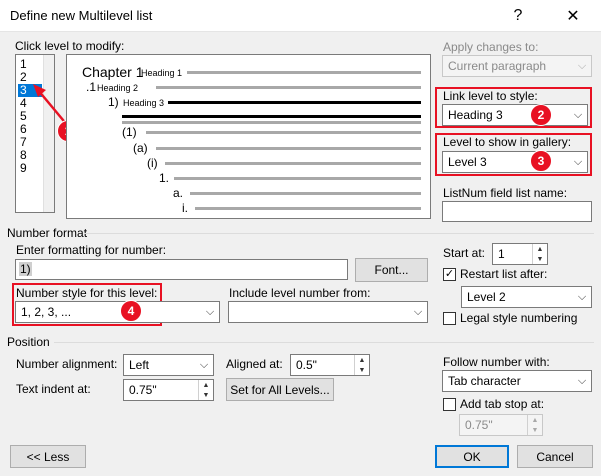  What do you see at coordinates (520, 254) in the screenshot?
I see `start-at-spinner: 1 ▲ ▼` at bounding box center [520, 254].